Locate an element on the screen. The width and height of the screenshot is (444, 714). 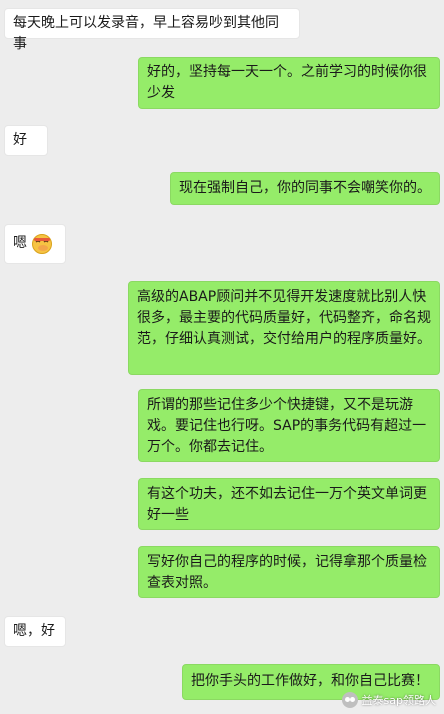
message-received: 好 is located at coordinates (26, 140).